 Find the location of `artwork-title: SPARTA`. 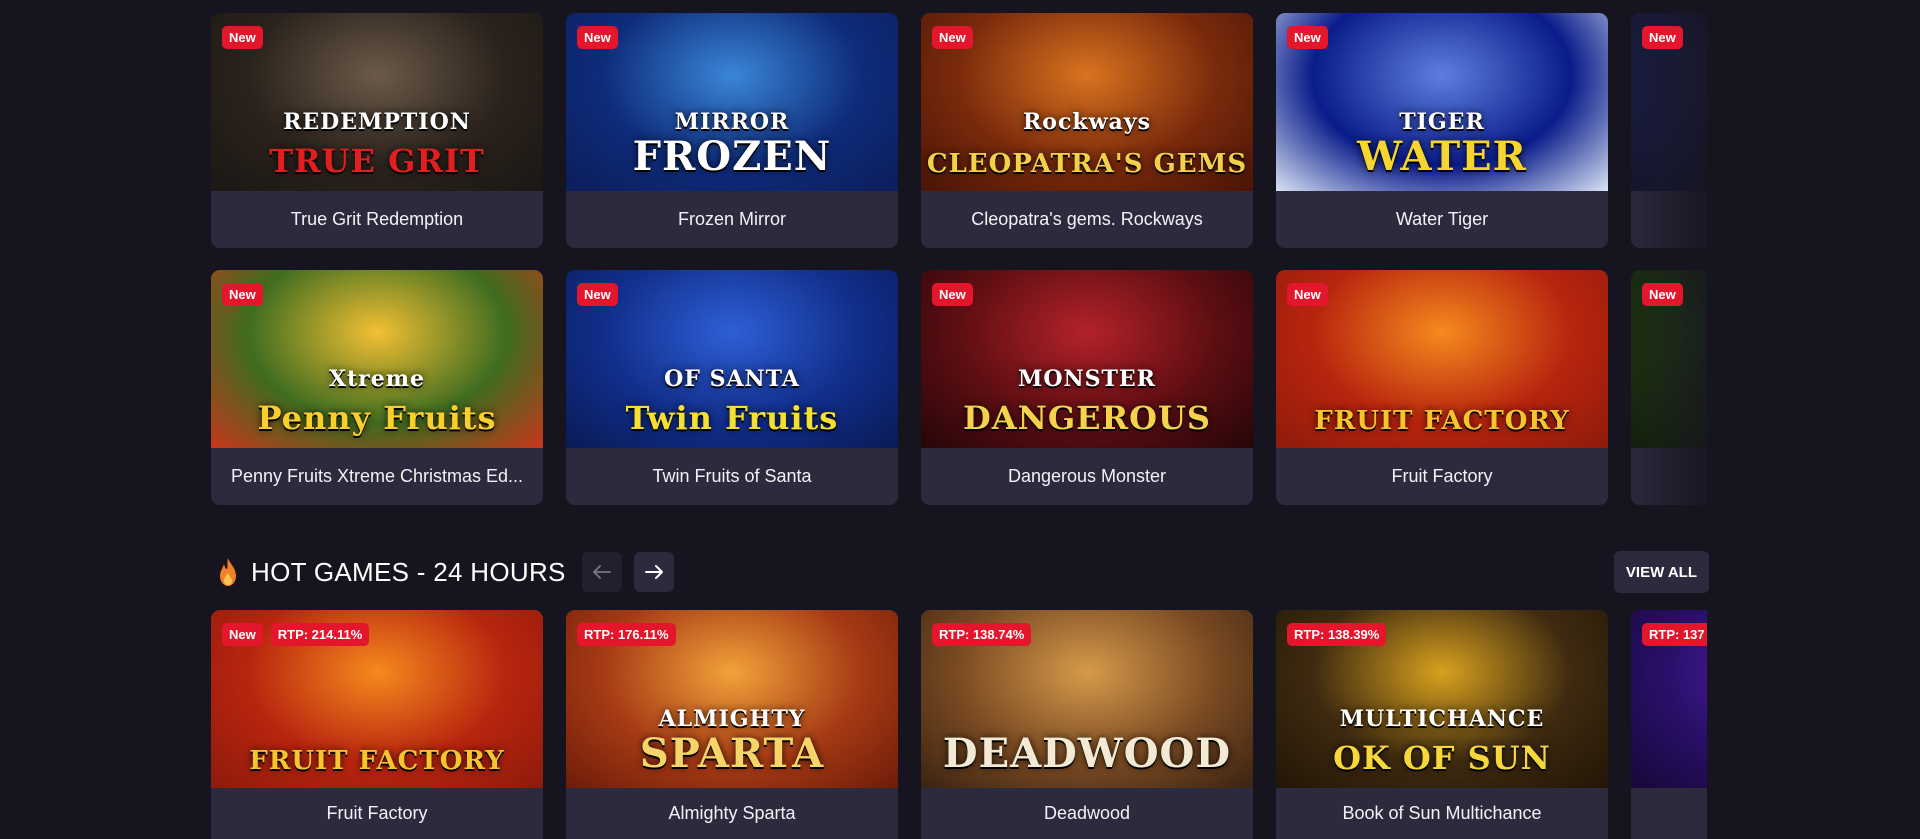

artwork-title: SPARTA is located at coordinates (732, 753).